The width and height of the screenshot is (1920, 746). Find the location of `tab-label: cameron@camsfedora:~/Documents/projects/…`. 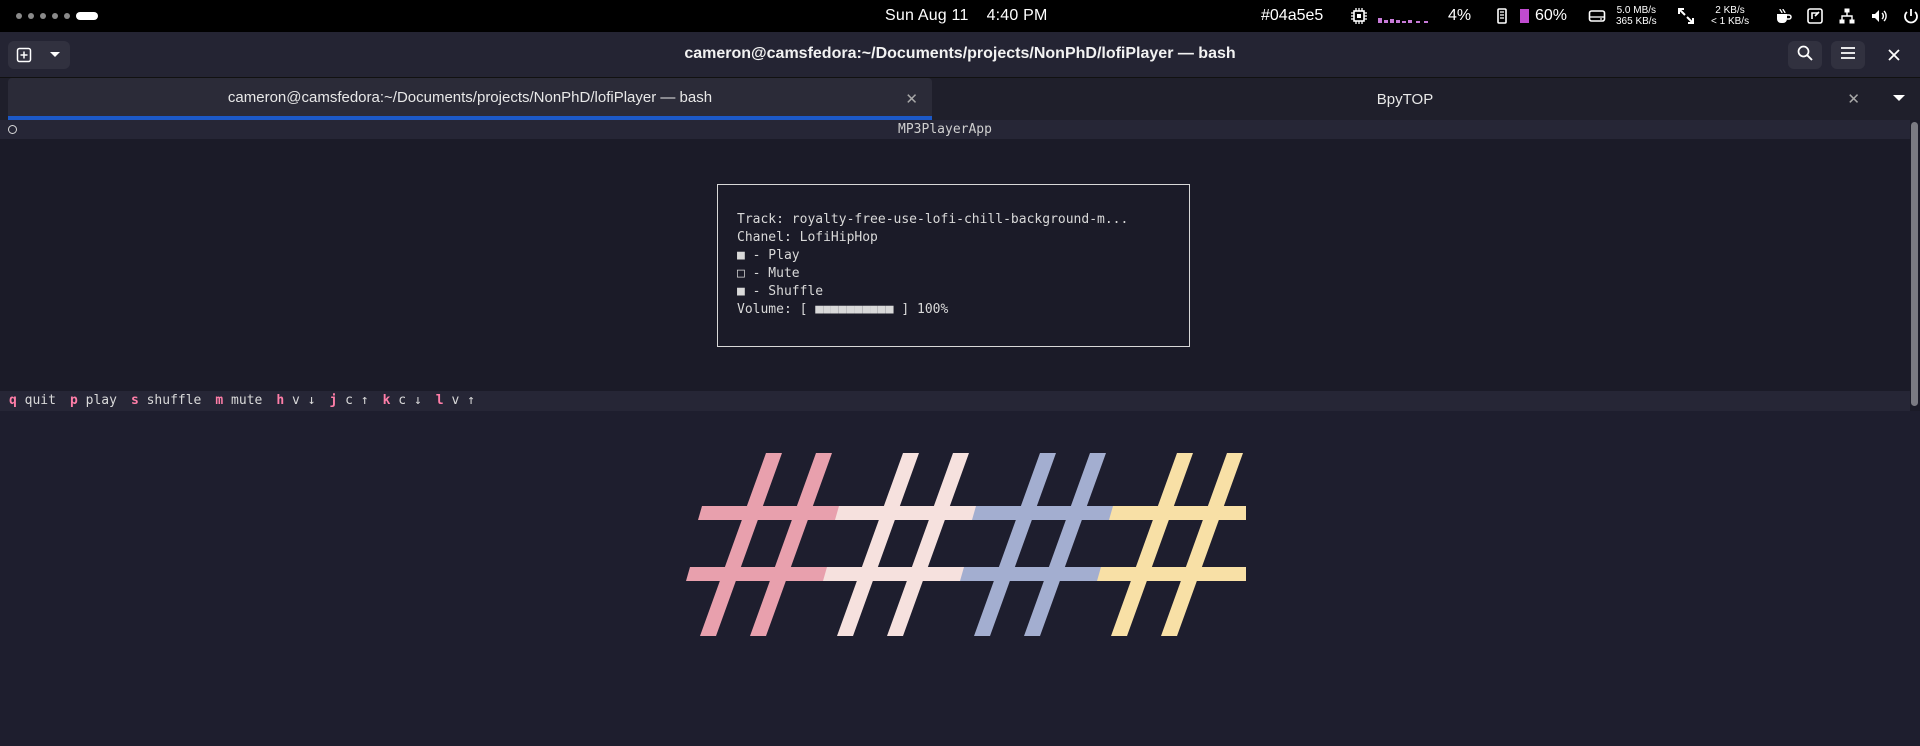

tab-label: cameron@camsfedora:~/Documents/projects/… is located at coordinates (470, 97).